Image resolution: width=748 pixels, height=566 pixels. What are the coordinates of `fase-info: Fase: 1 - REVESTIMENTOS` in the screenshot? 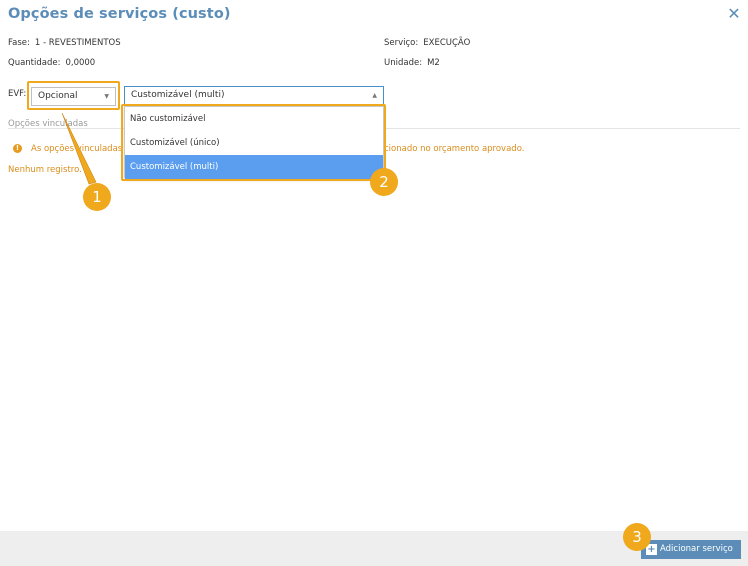 It's located at (64, 43).